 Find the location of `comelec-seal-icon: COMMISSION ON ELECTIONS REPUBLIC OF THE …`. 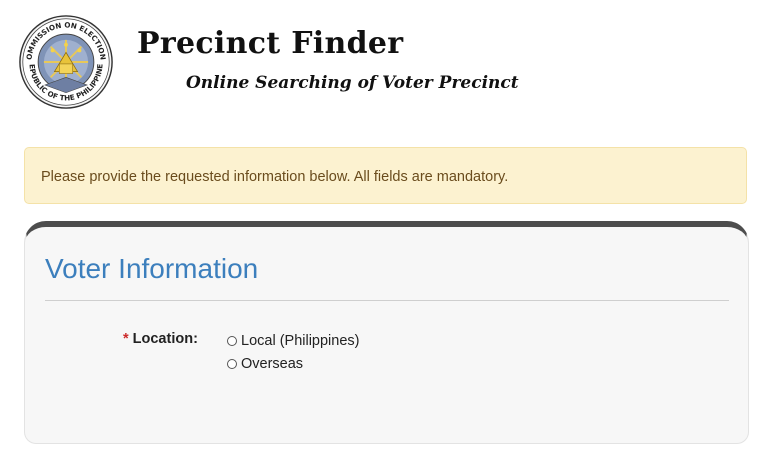

comelec-seal-icon: COMMISSION ON ELECTIONS REPUBLIC OF THE … is located at coordinates (65, 61).